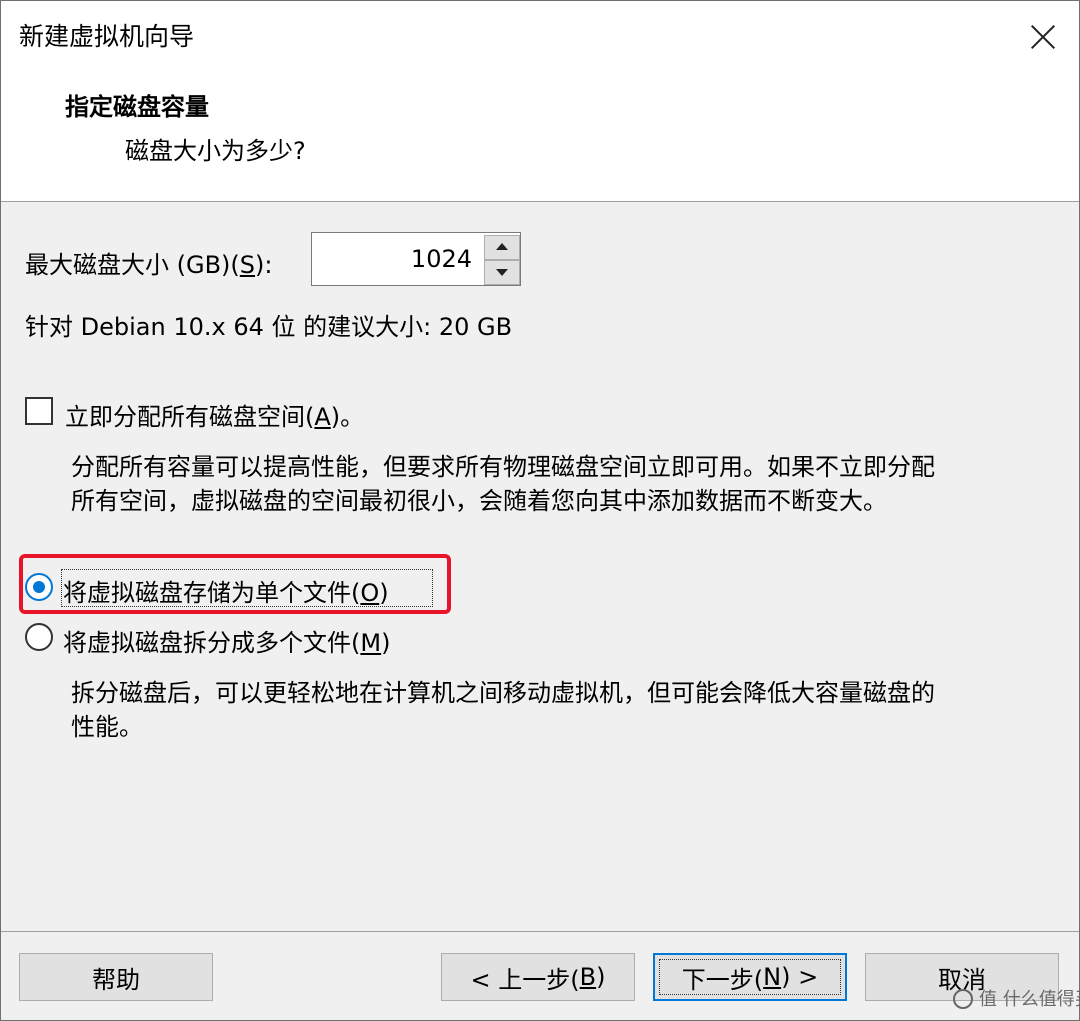 This screenshot has height=1021, width=1080. Describe the element at coordinates (322, 417) in the screenshot. I see `allocate-all-accesskey: A` at that location.